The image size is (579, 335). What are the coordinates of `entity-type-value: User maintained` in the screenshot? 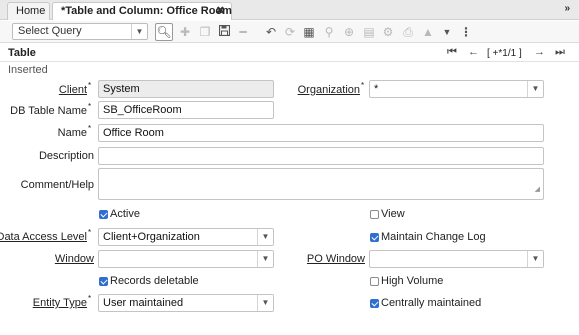 It's located at (143, 303).